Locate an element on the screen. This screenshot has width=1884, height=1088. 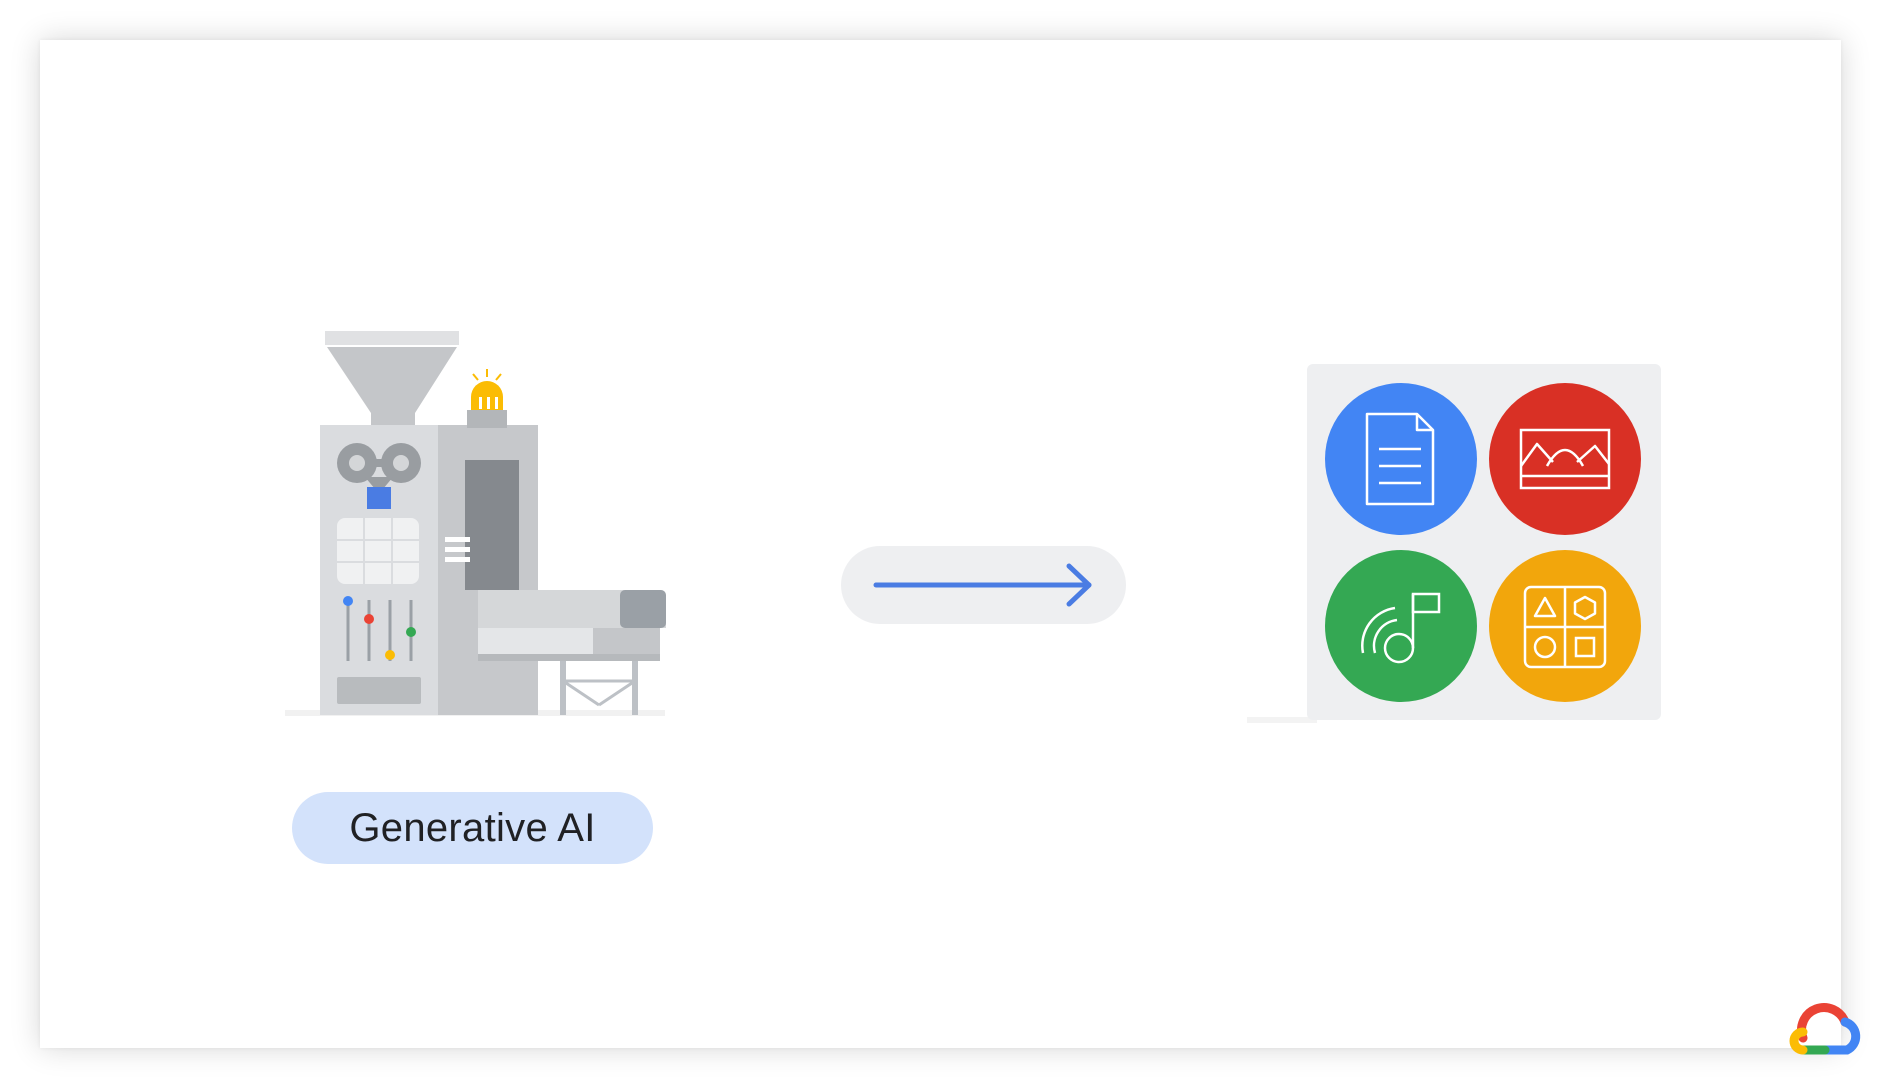
image-icon is located at coordinates (1565, 459).